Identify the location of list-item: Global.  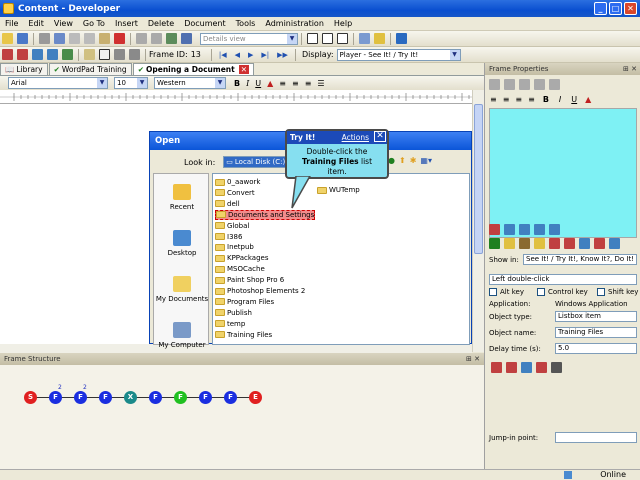
(232, 226).